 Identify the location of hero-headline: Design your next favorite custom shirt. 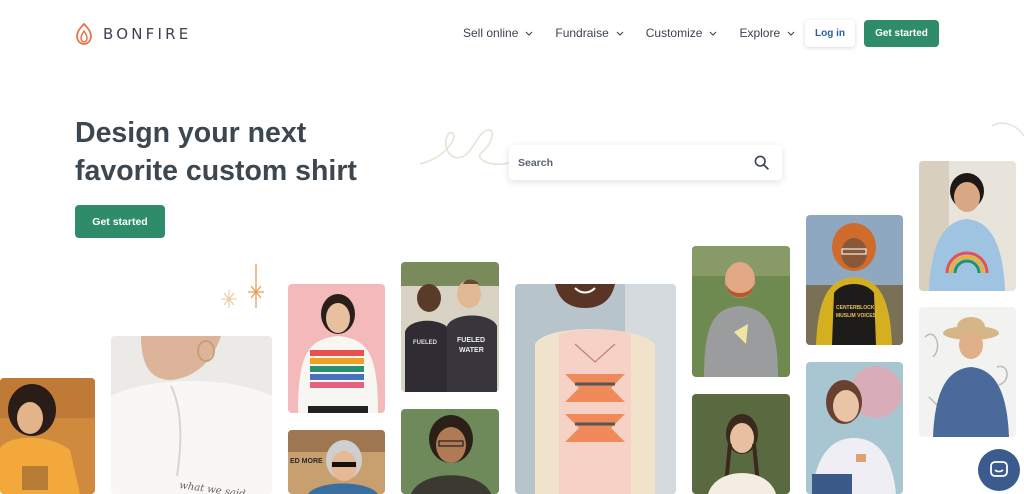
(216, 152).